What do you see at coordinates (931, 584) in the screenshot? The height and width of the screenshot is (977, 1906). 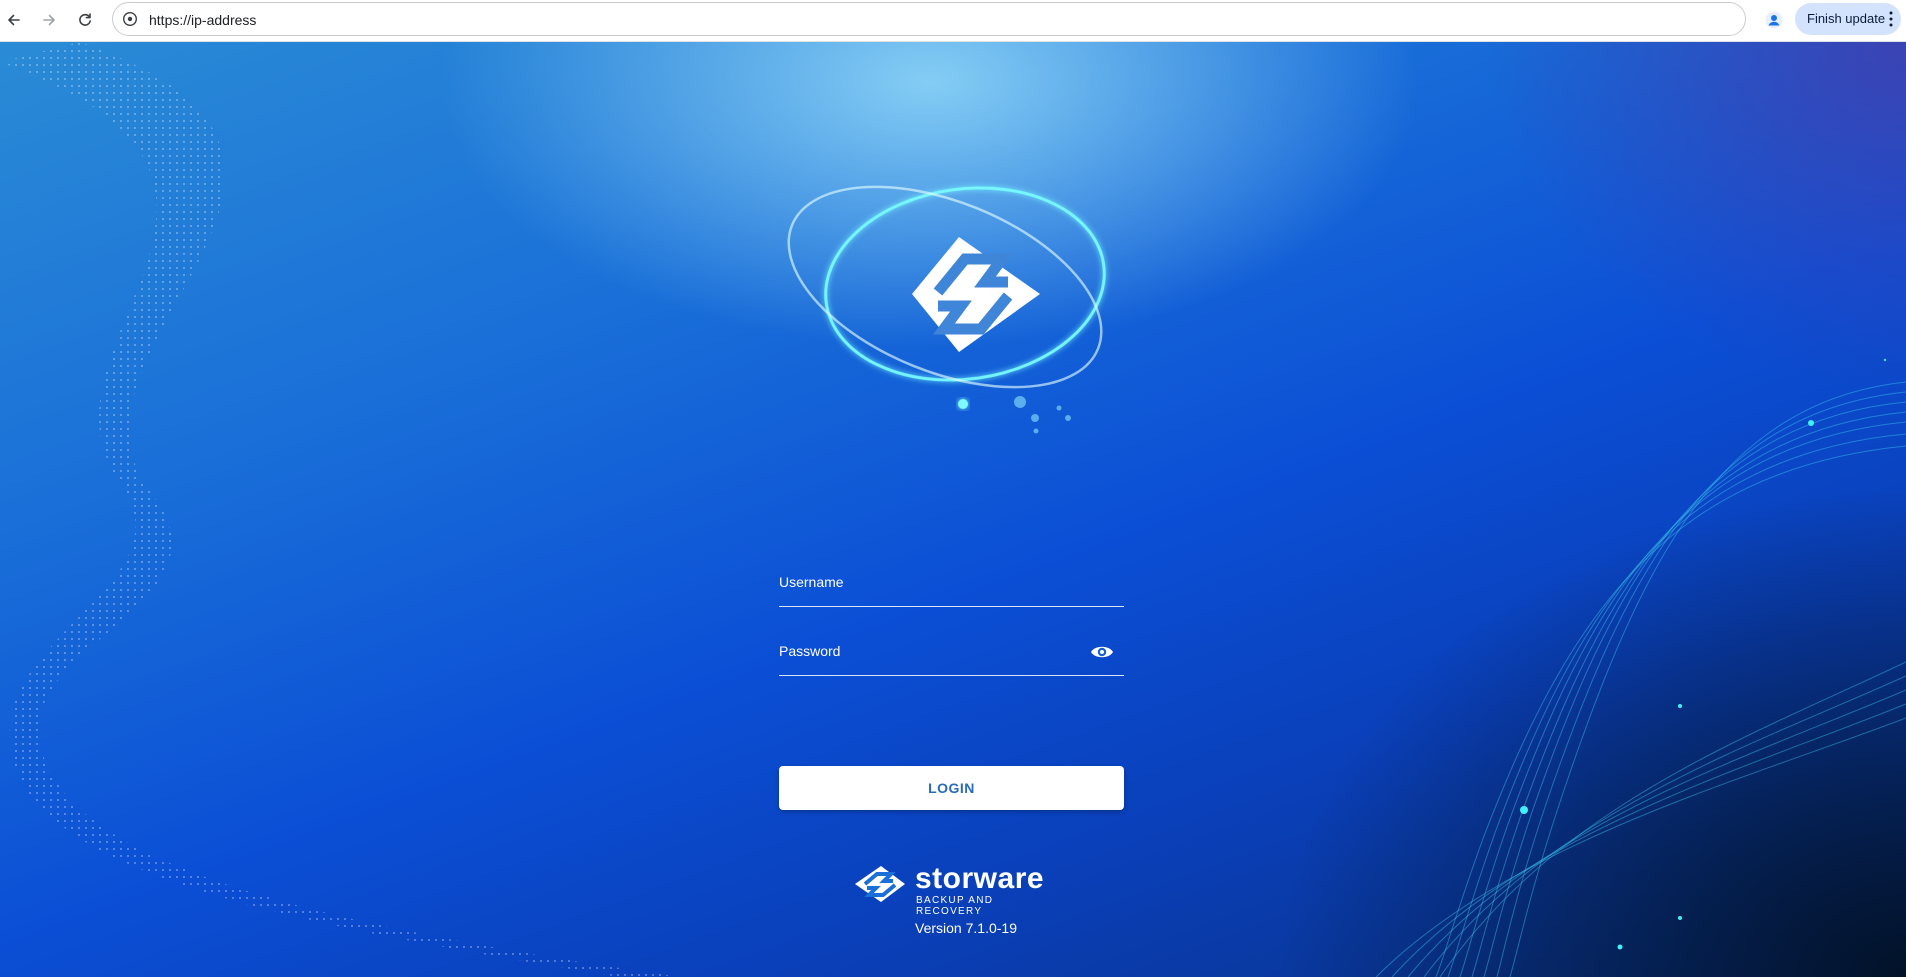 I see `username-input` at bounding box center [931, 584].